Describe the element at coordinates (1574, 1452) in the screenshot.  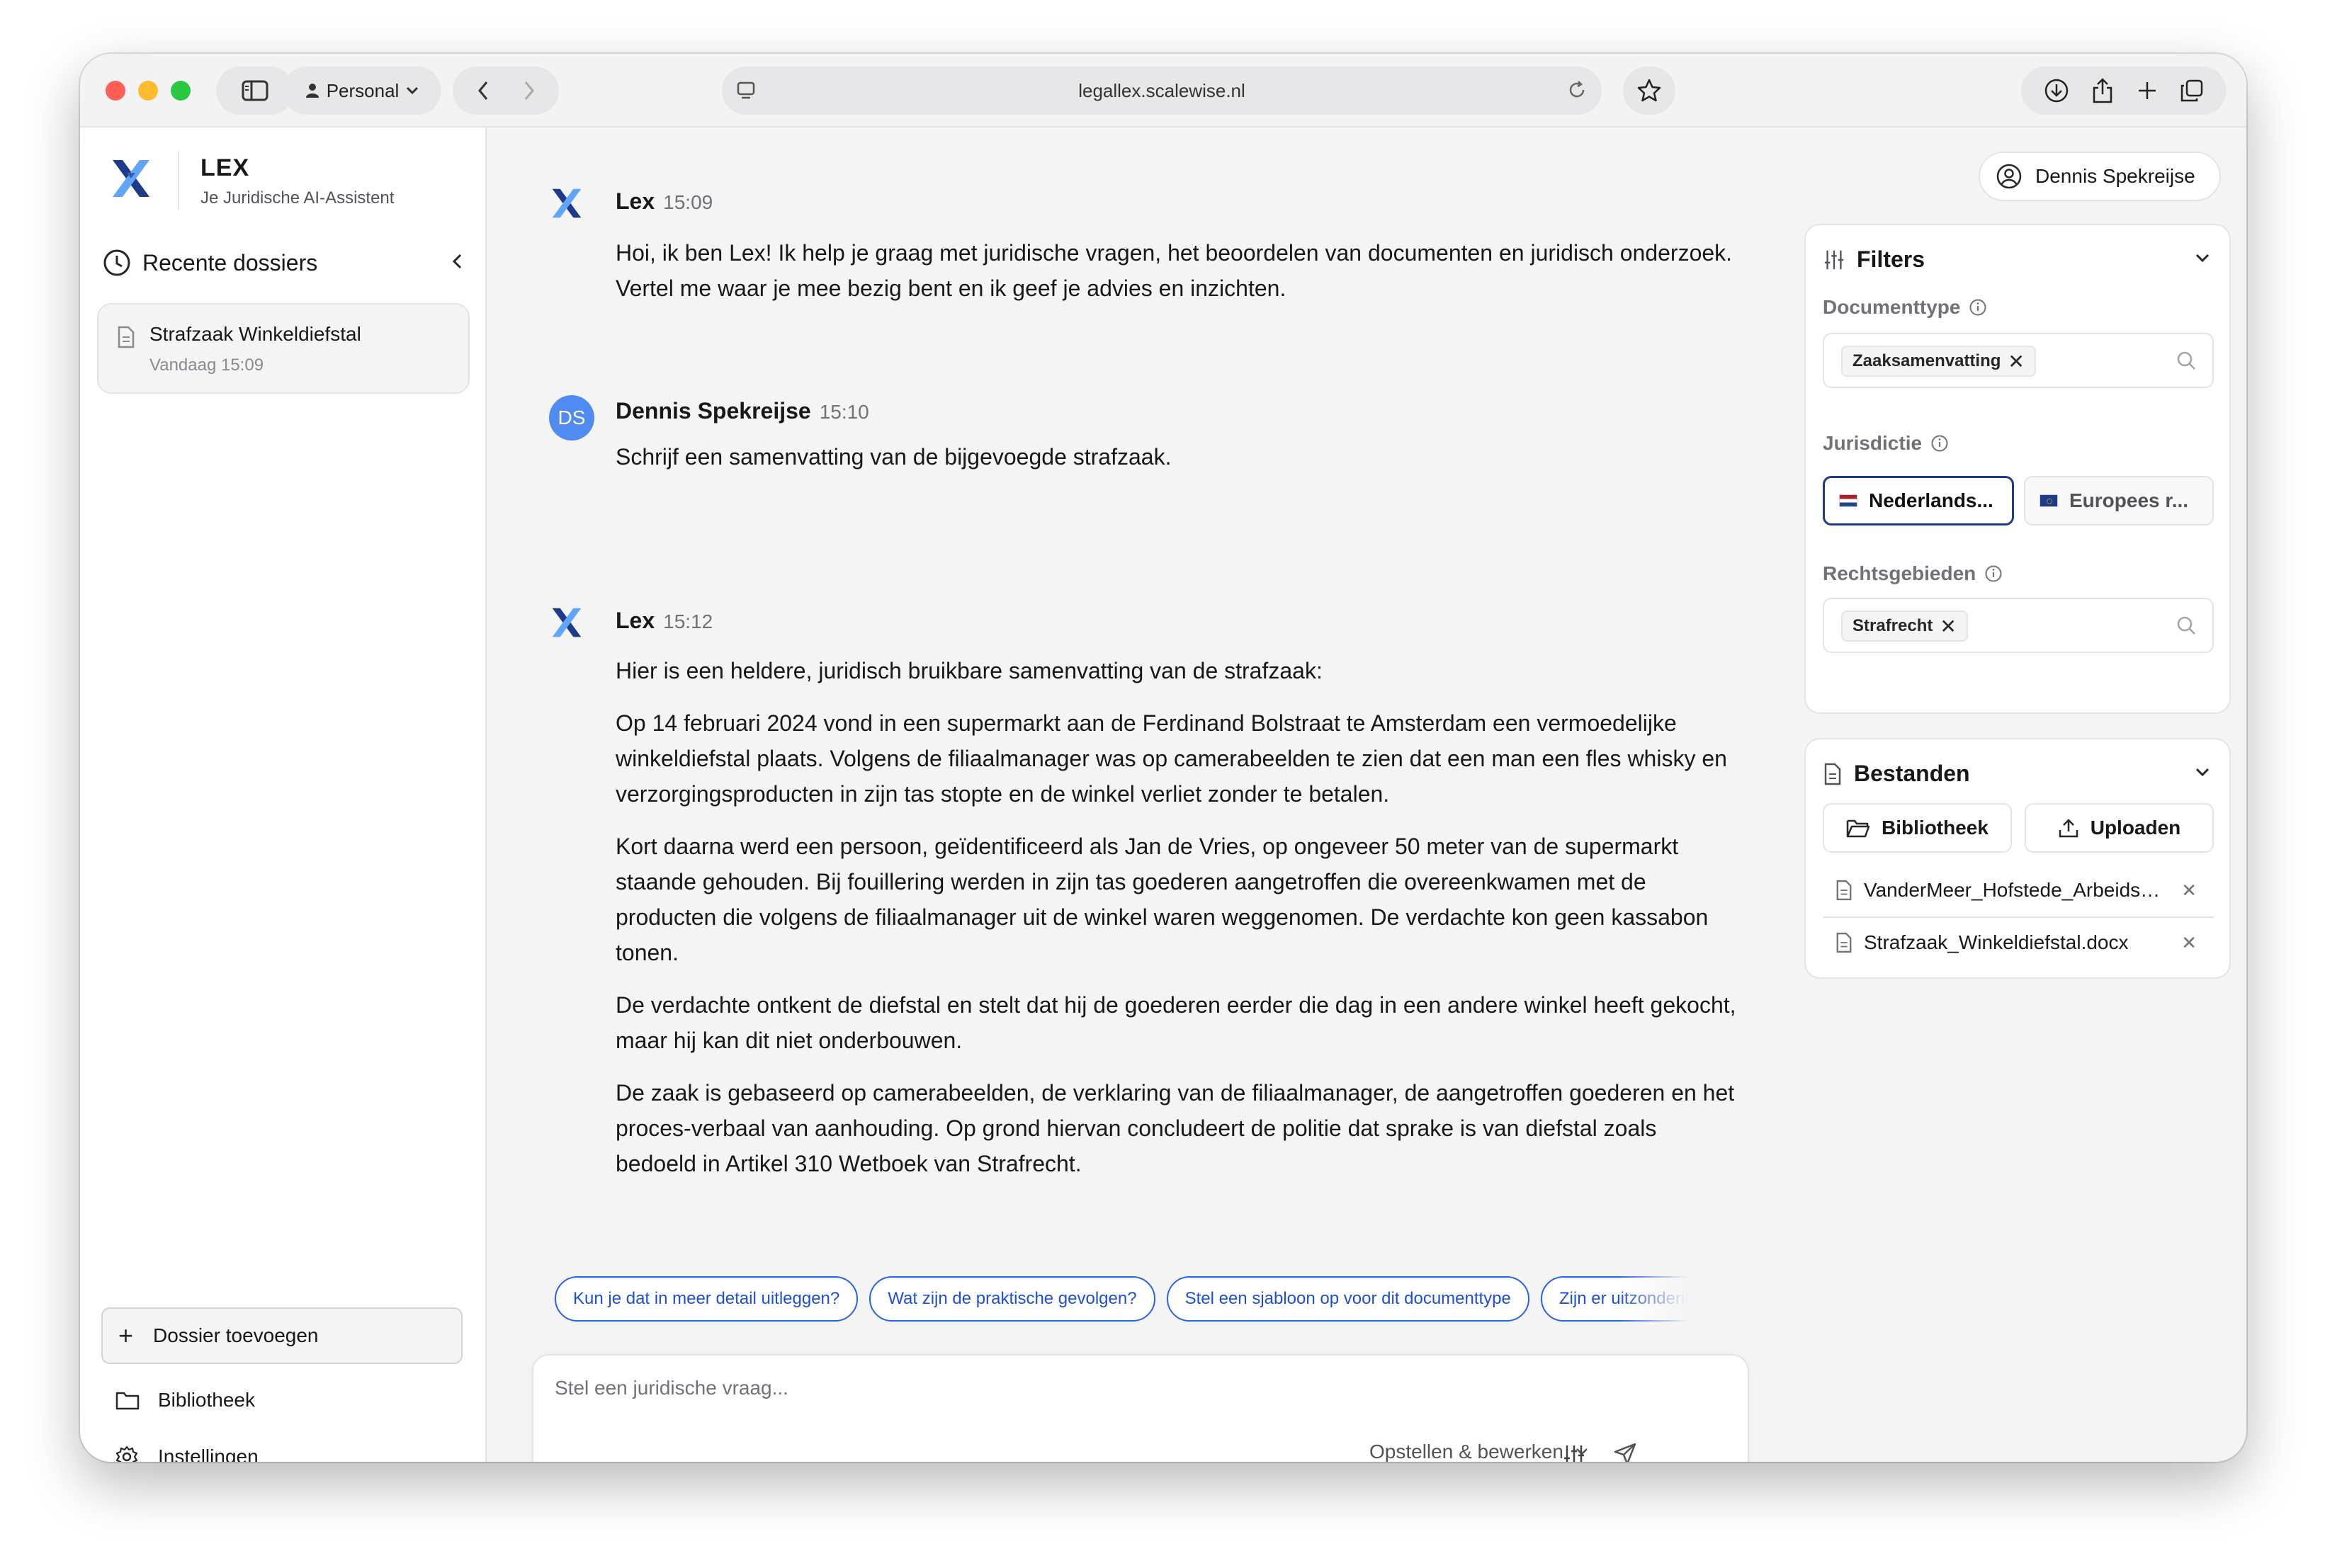
I see `sliders-icon` at that location.